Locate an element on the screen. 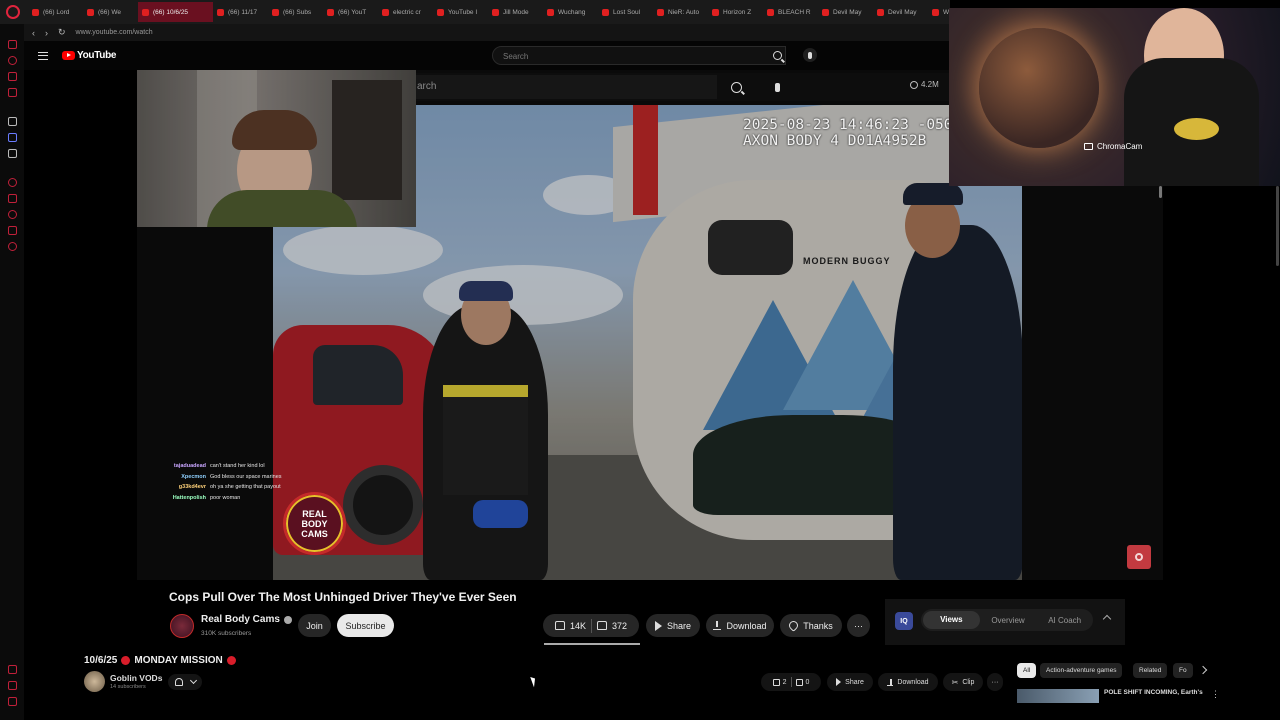 The image size is (1280, 720). browser-tab: (66) We is located at coordinates (110, 12).